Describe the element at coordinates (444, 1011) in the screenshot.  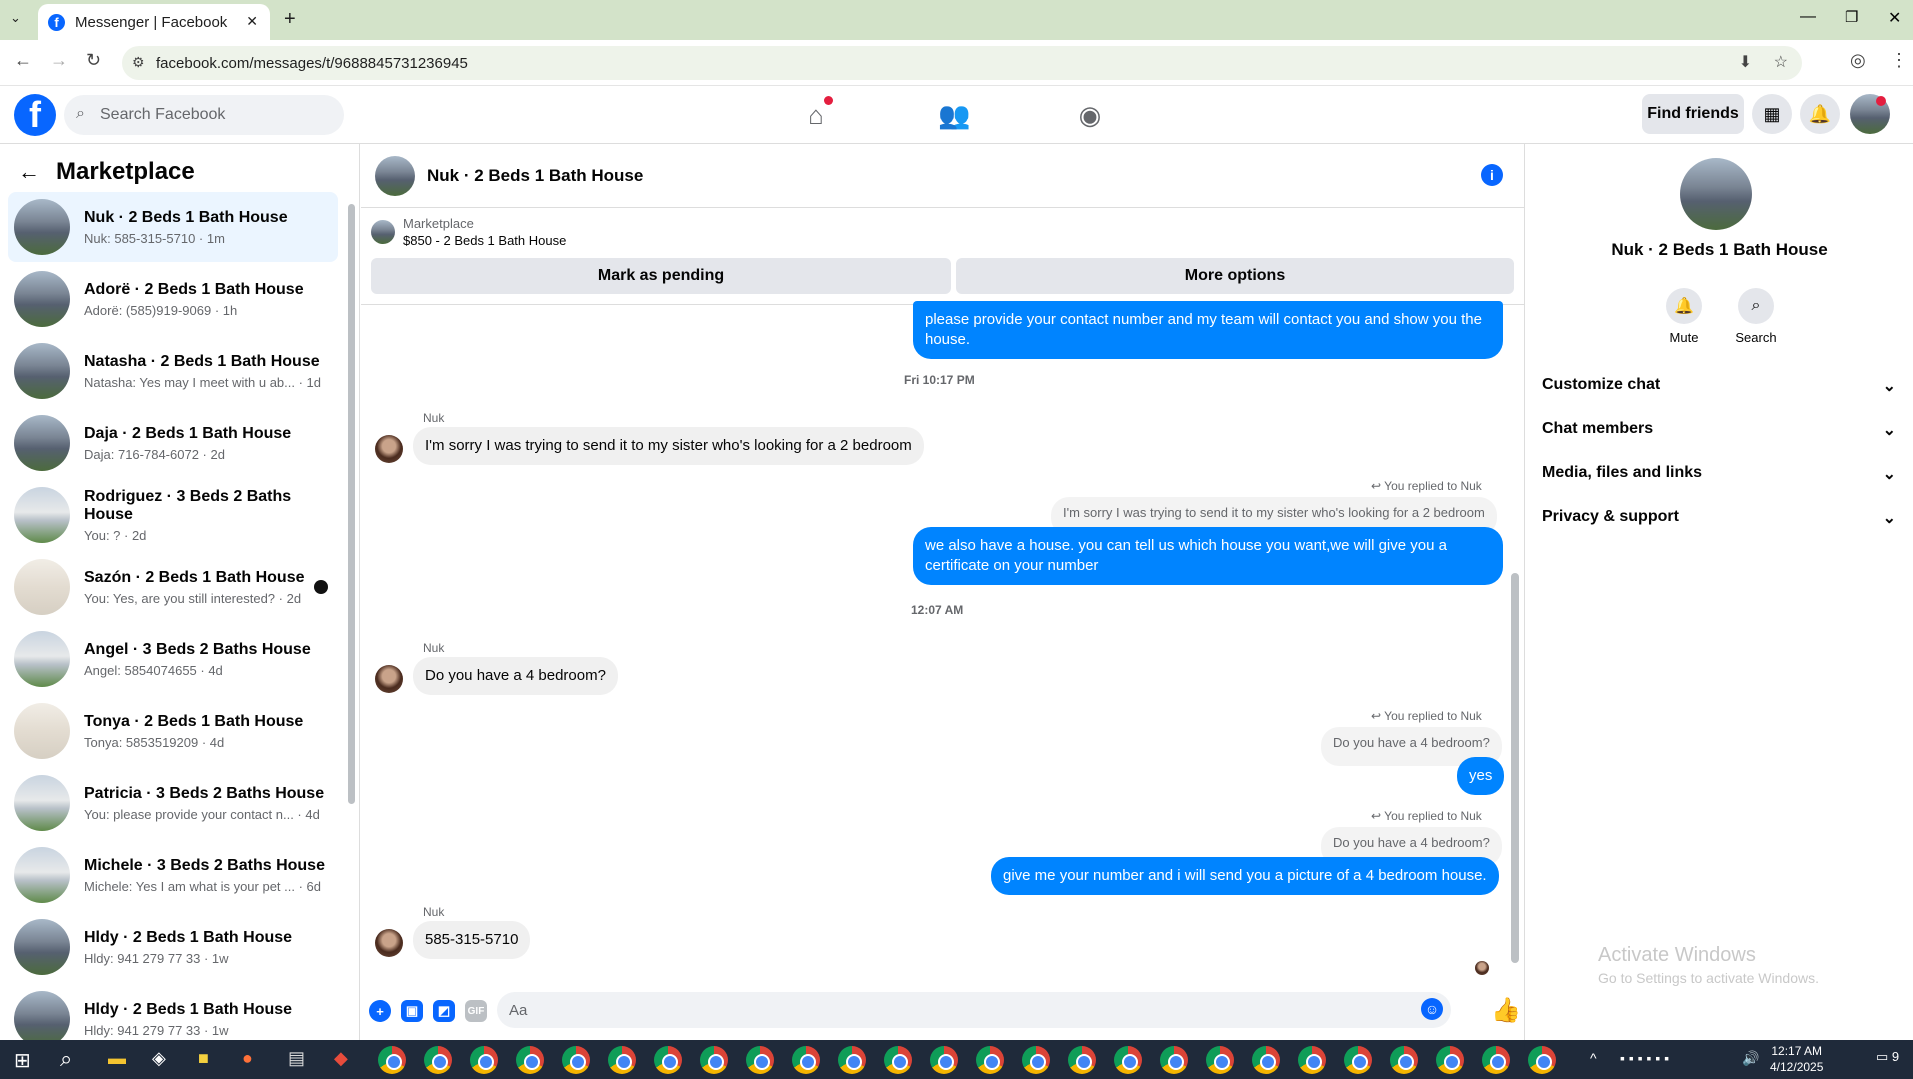
I see `sticker-icon: ◩` at that location.